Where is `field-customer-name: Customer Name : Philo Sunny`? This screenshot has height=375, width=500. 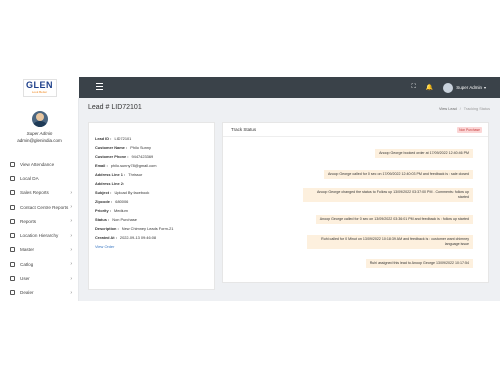 field-customer-name: Customer Name : Philo Sunny is located at coordinates (134, 149).